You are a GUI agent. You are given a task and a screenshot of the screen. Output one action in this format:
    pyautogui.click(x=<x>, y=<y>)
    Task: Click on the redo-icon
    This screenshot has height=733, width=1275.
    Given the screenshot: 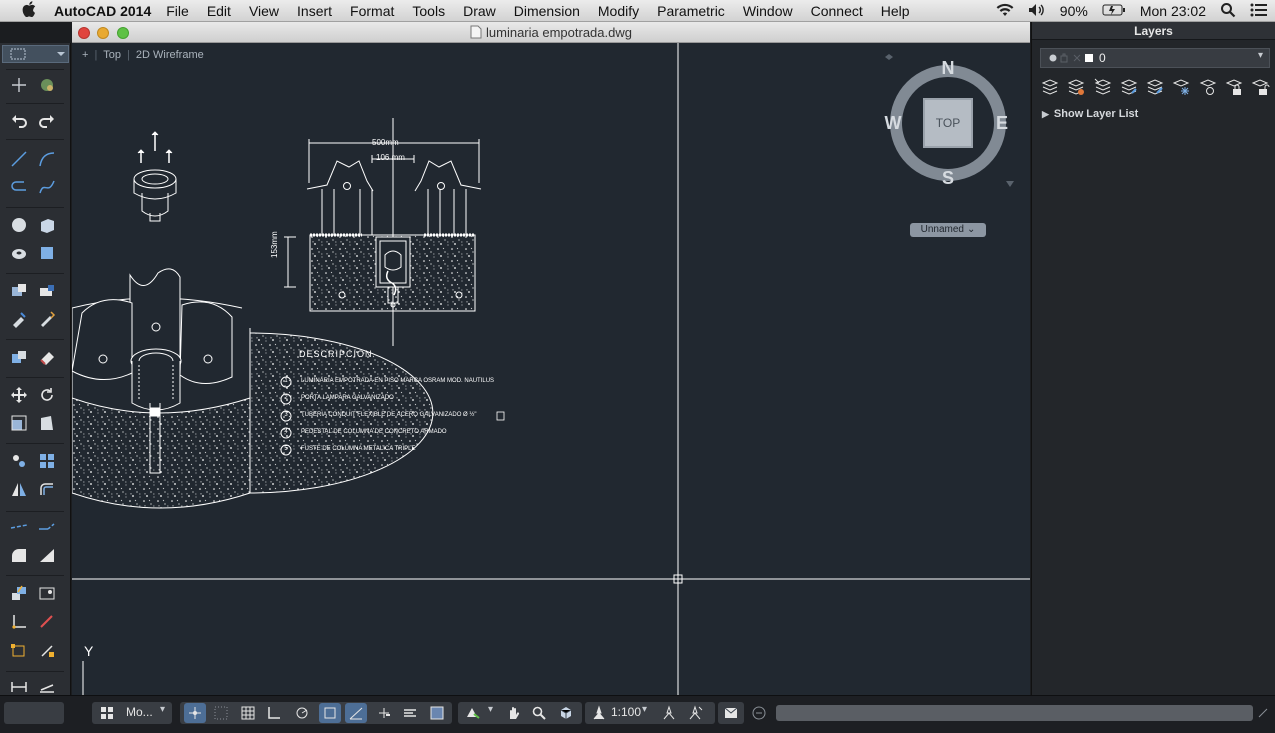 What is the action you would take?
    pyautogui.click(x=47, y=121)
    